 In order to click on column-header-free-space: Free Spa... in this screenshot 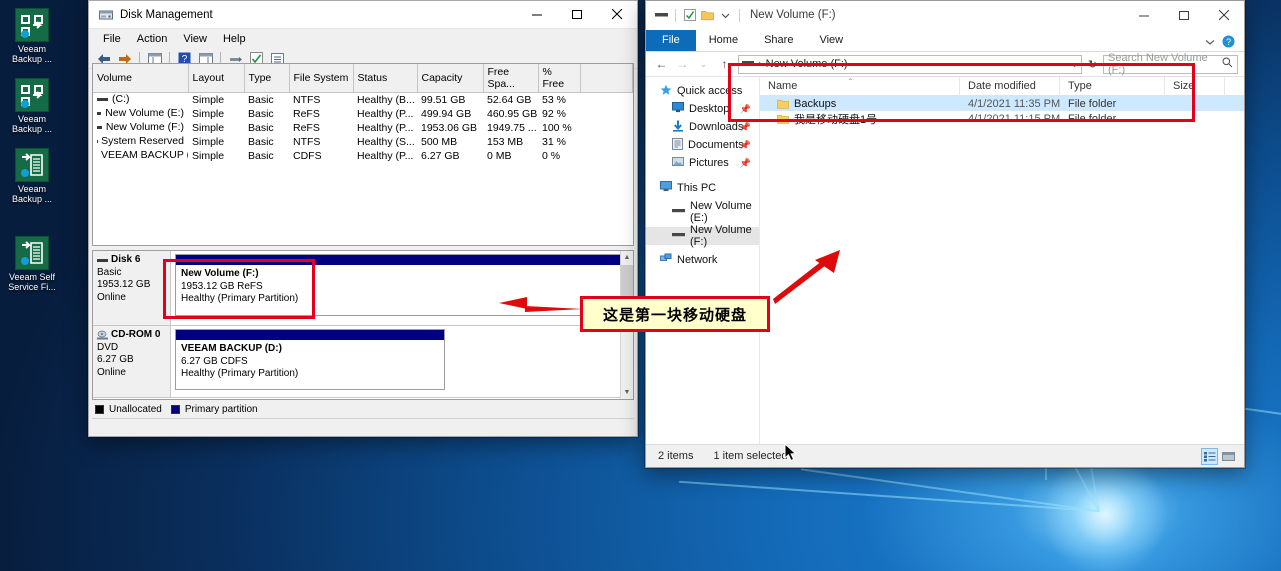, I will do `click(511, 78)`.